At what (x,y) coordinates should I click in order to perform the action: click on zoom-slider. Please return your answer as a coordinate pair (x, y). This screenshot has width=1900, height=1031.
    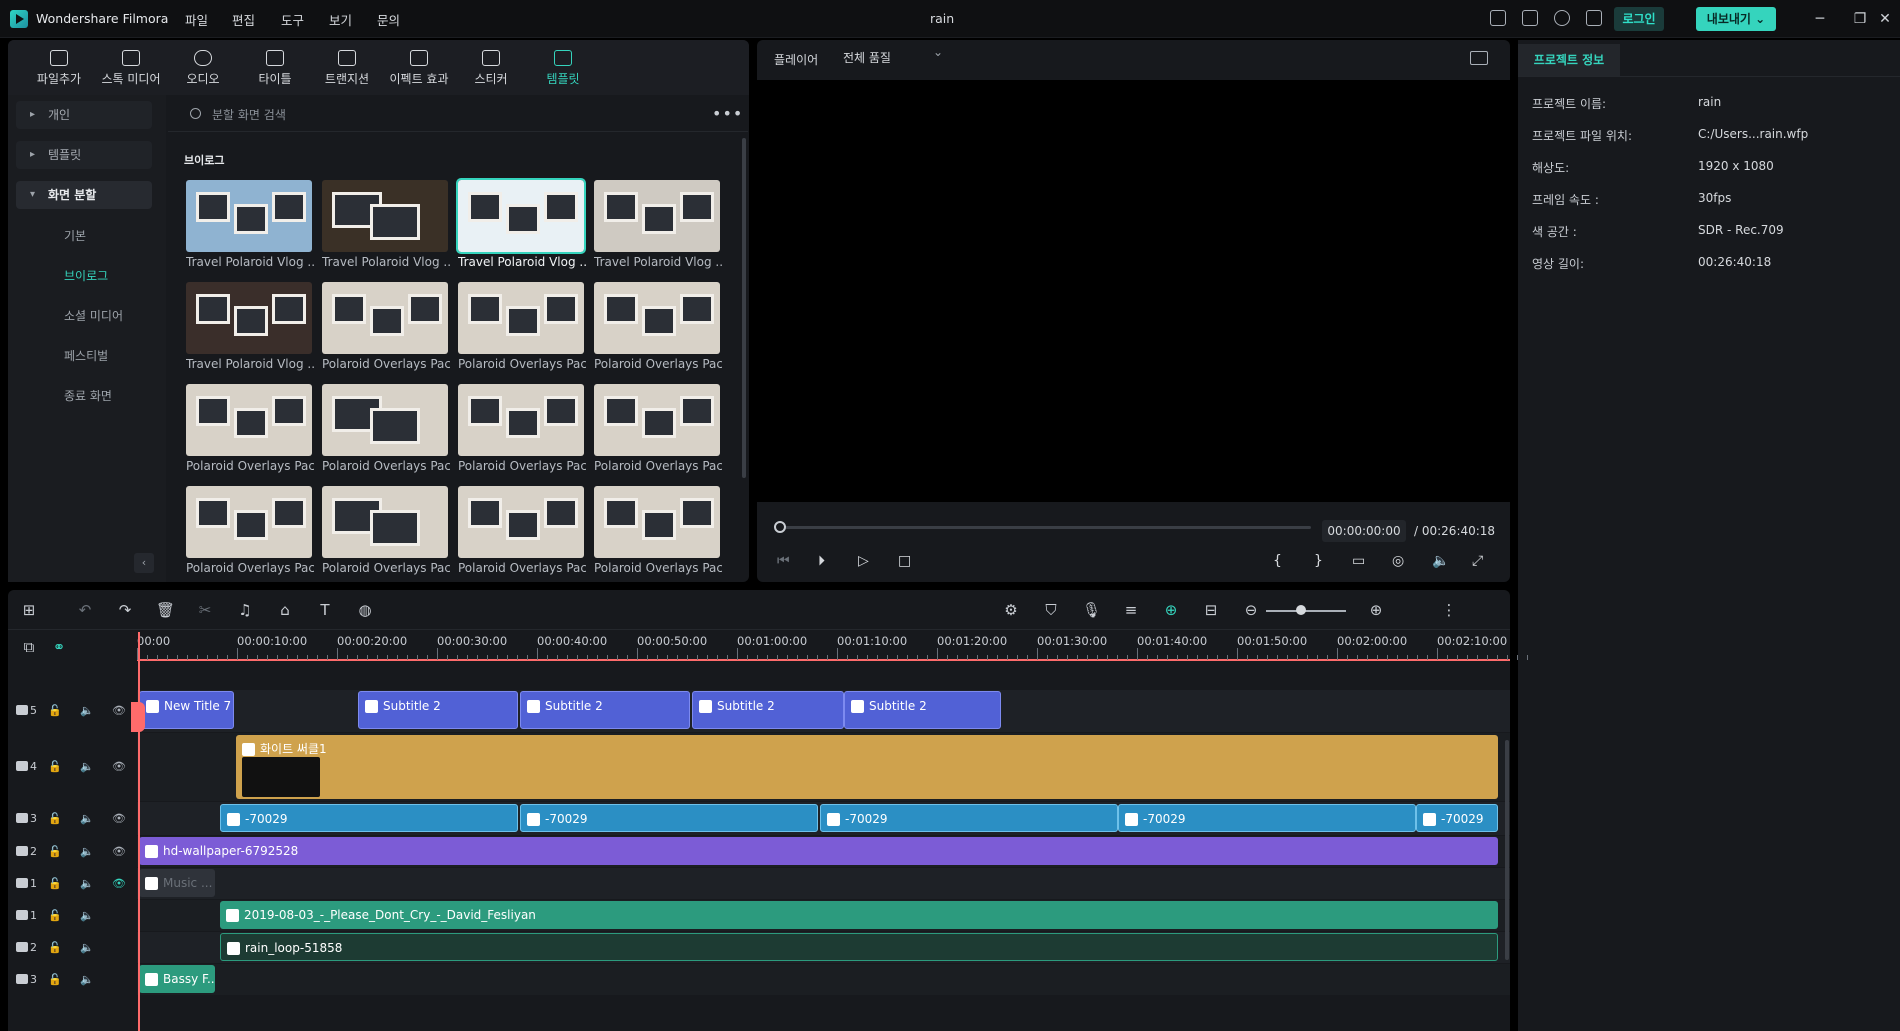
    Looking at the image, I should click on (1306, 611).